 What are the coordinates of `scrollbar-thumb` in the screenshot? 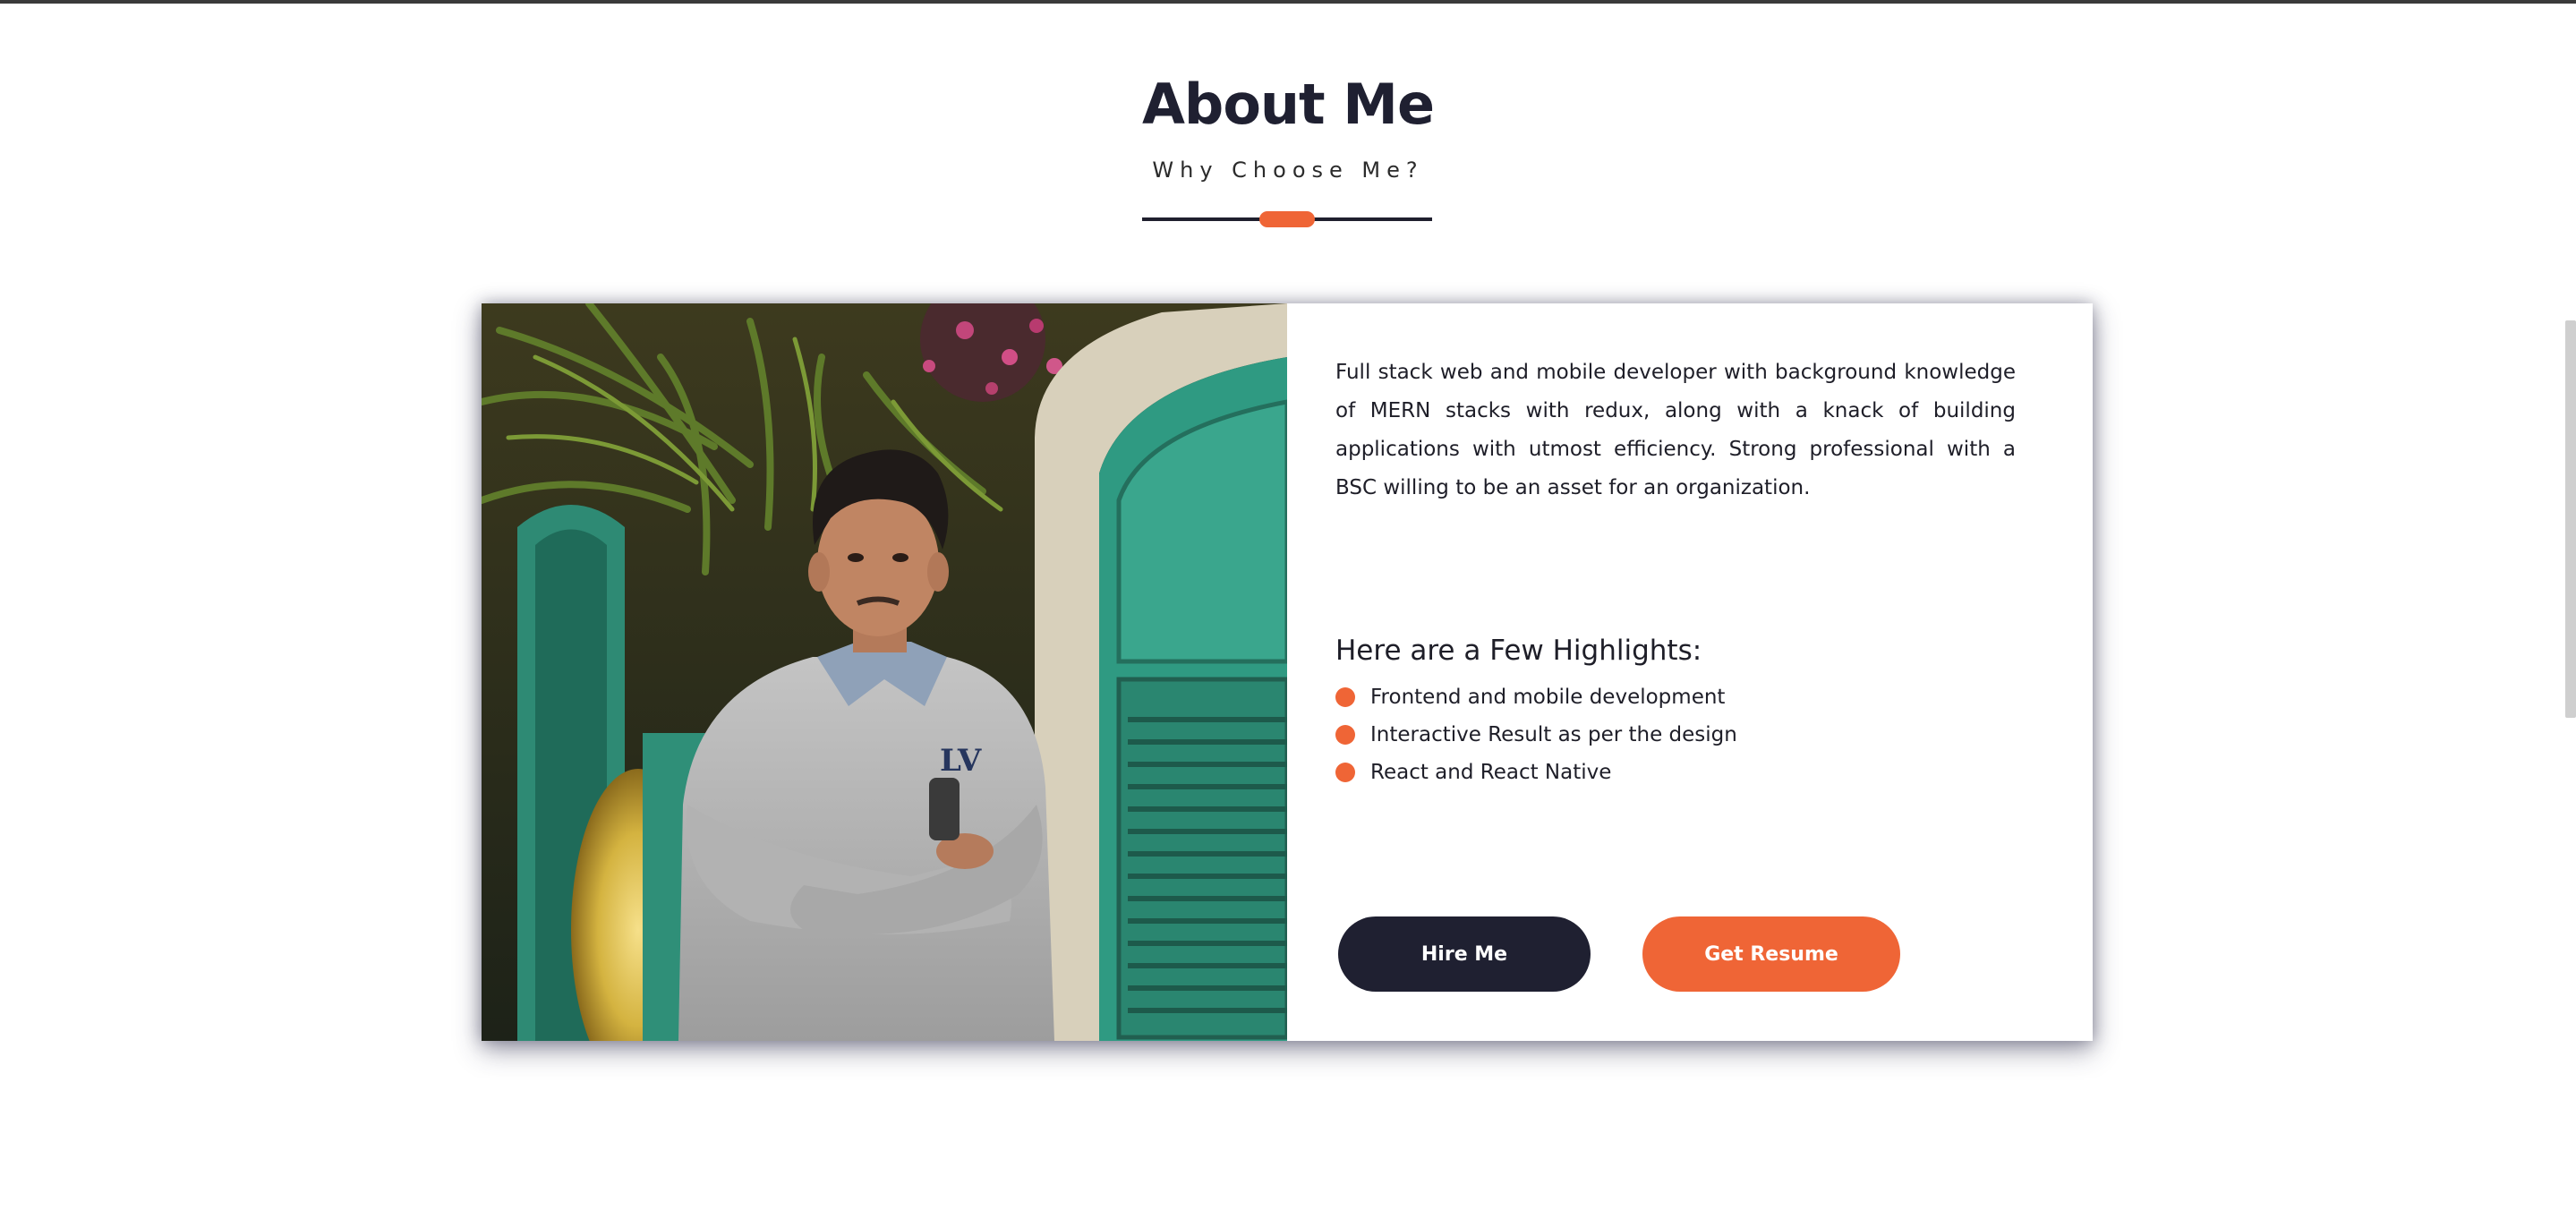 It's located at (2570, 519).